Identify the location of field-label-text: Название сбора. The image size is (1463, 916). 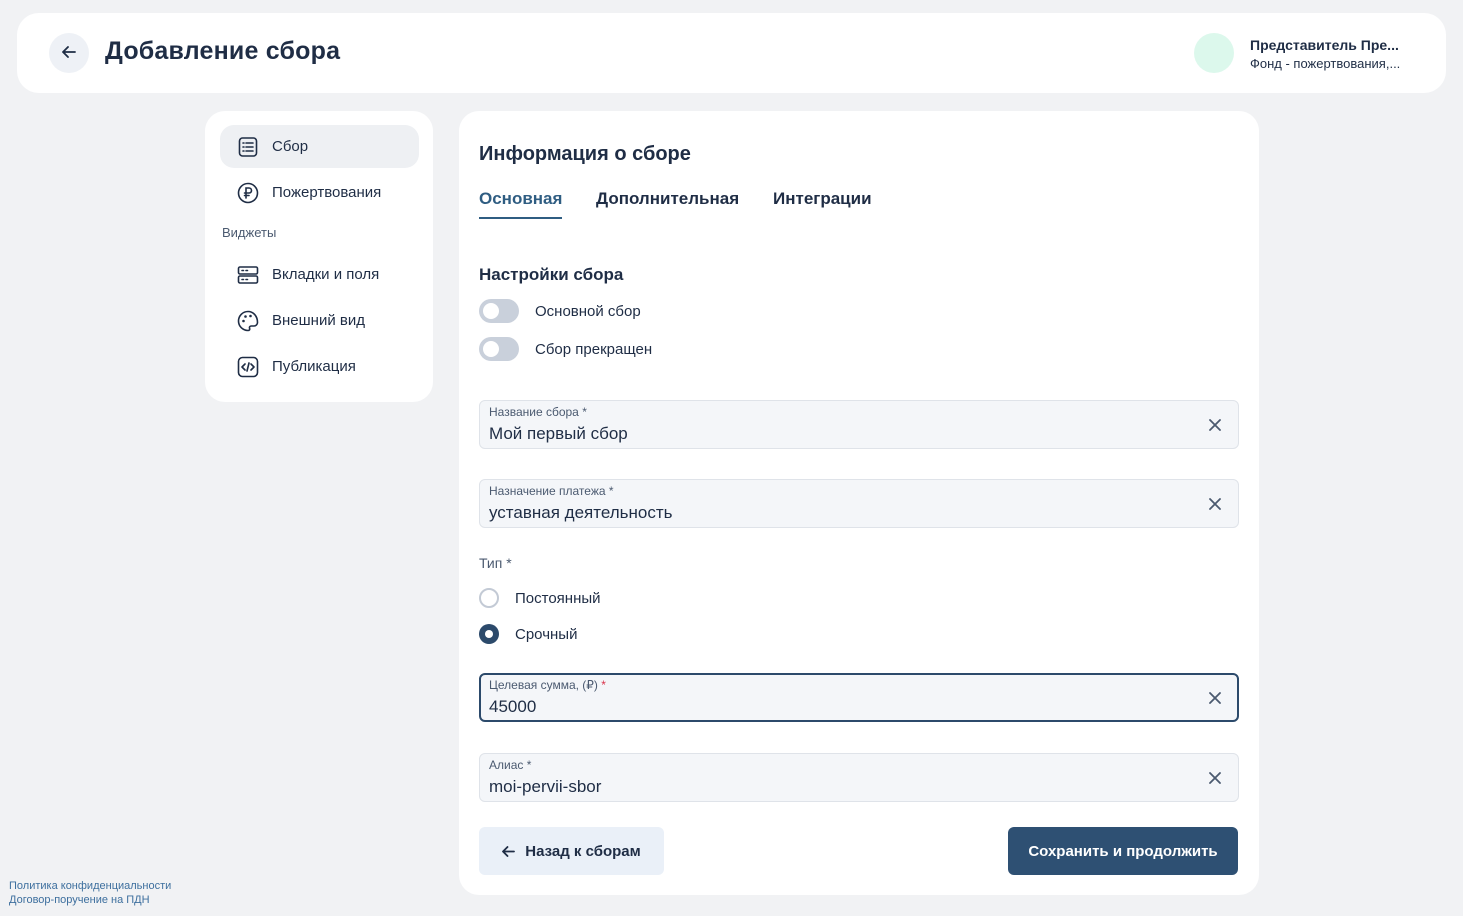
(534, 412).